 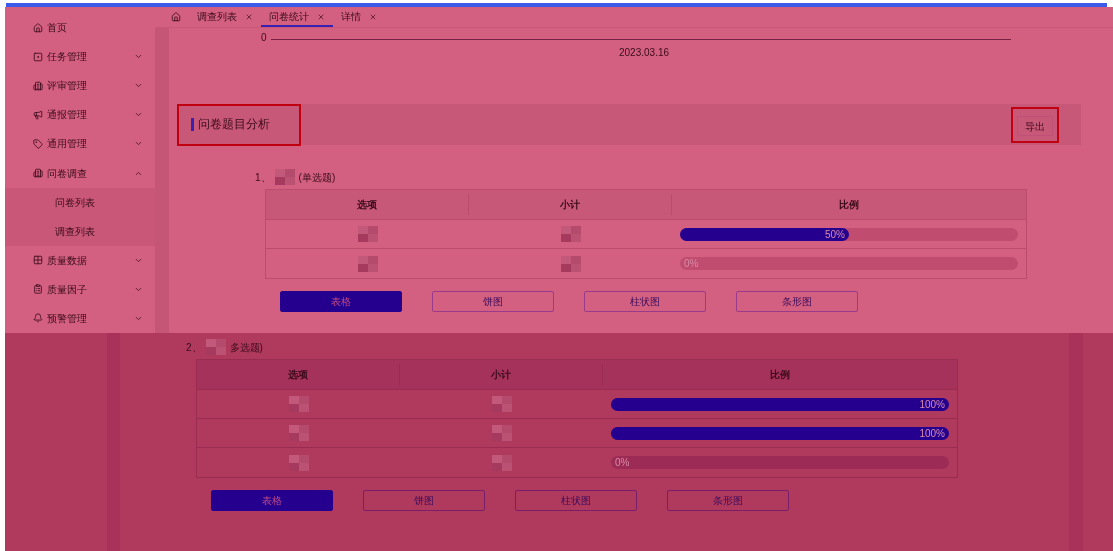 What do you see at coordinates (80, 115) in the screenshot?
I see `sidebar-item: 通报管理` at bounding box center [80, 115].